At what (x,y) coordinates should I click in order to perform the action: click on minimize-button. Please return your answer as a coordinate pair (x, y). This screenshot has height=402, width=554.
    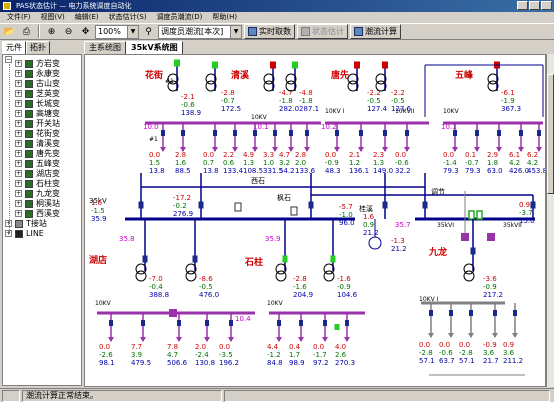
    Looking at the image, I should click on (522, 5).